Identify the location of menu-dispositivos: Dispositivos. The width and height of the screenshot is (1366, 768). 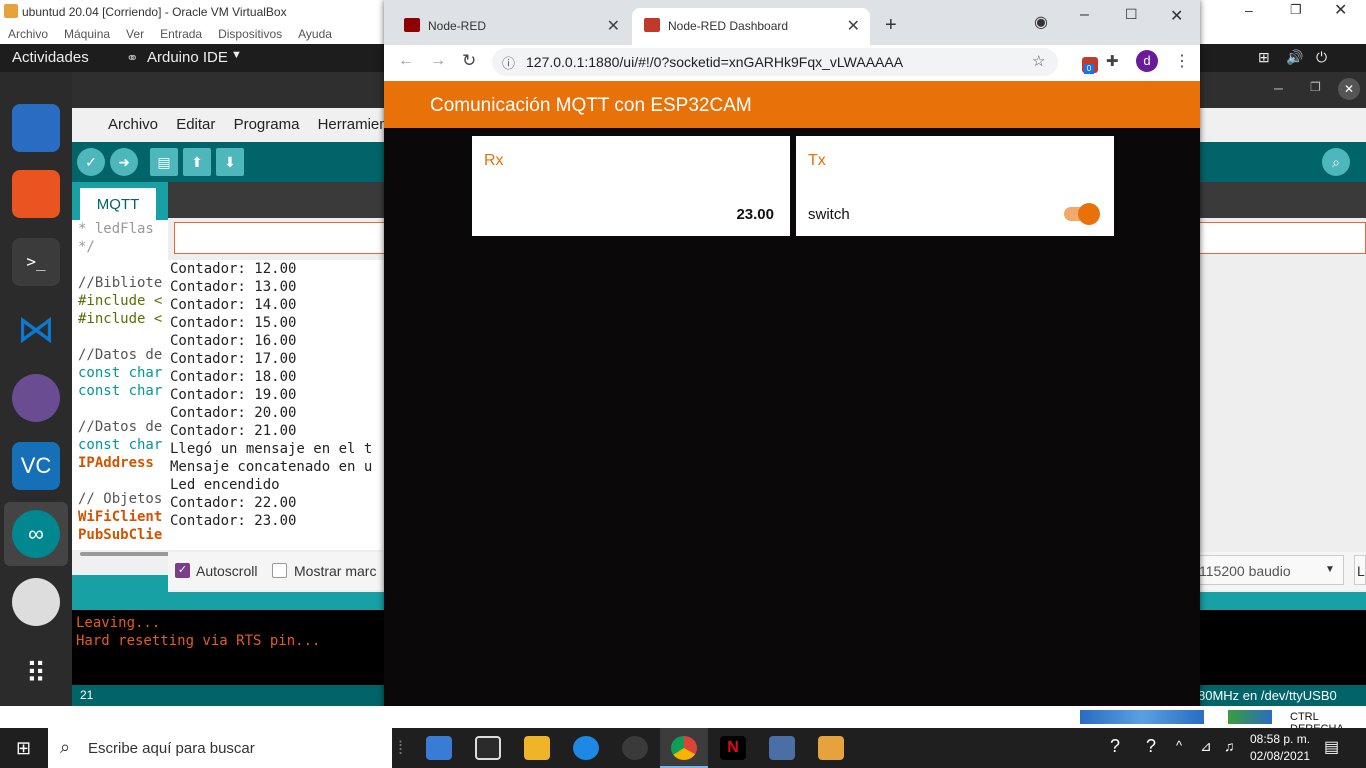
(250, 34).